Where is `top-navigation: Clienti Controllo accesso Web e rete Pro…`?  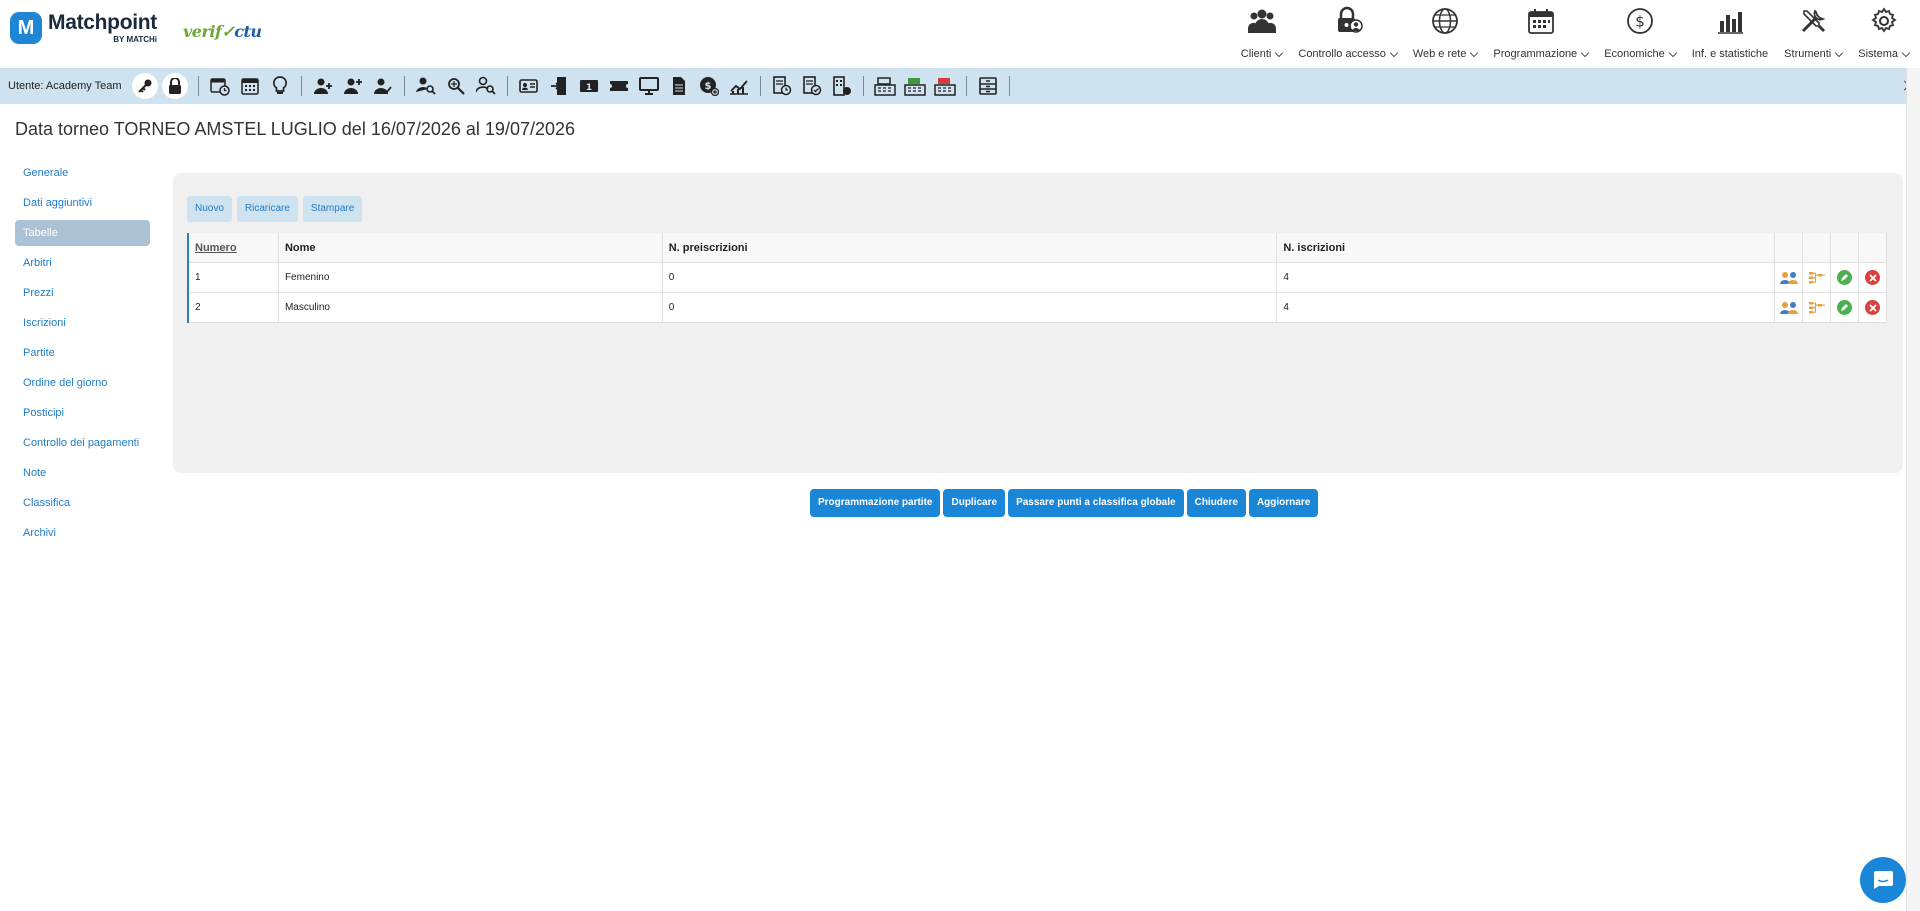
top-navigation: Clienti Controllo accesso Web e rete Pro… is located at coordinates (1570, 34).